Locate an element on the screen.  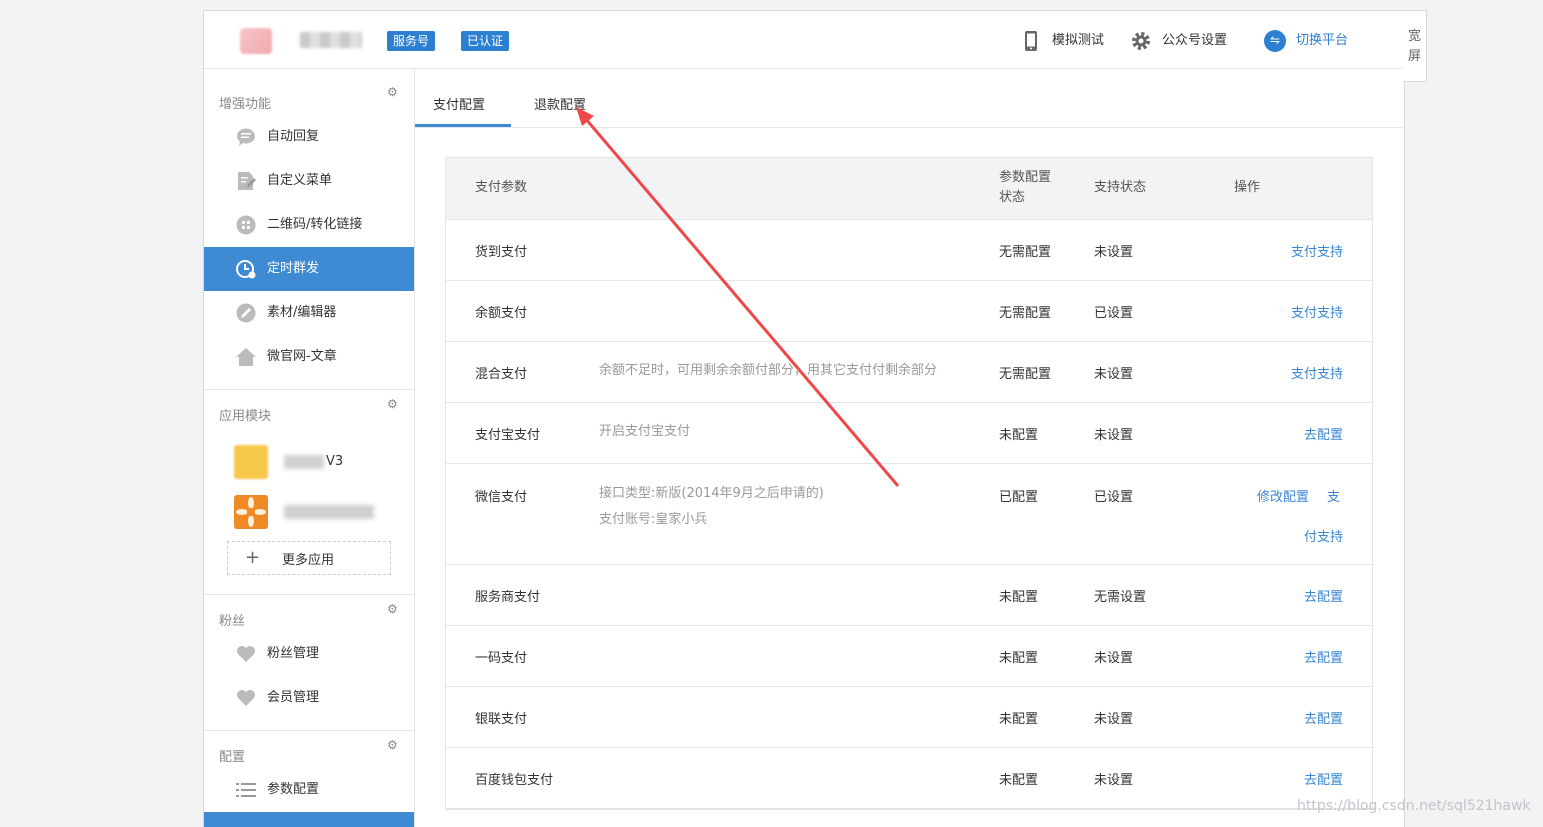
sidebar-item-materials-editor: 素材/编辑器 is located at coordinates (309, 313).